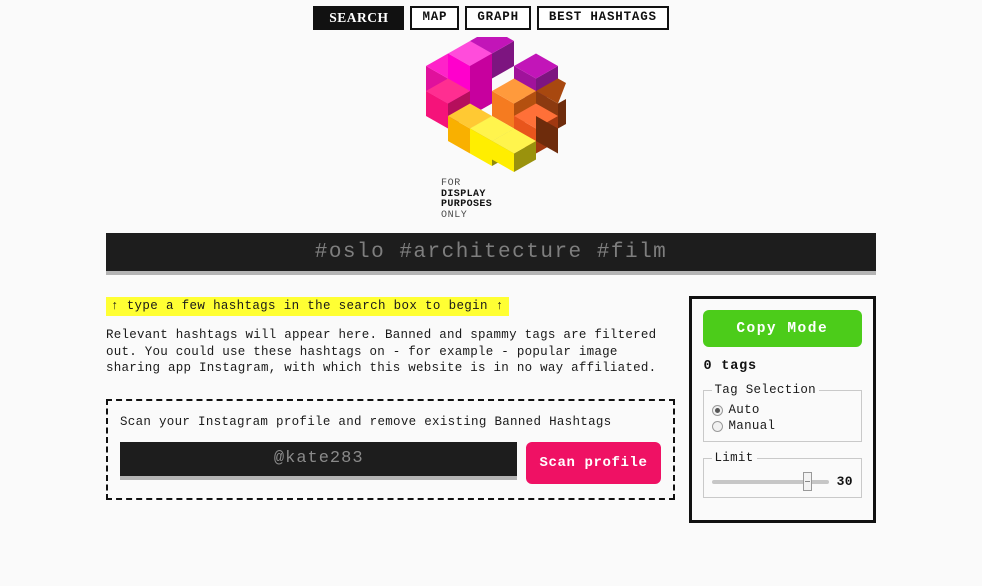 The width and height of the screenshot is (982, 586). What do you see at coordinates (734, 458) in the screenshot?
I see `limit-legend: Limit` at bounding box center [734, 458].